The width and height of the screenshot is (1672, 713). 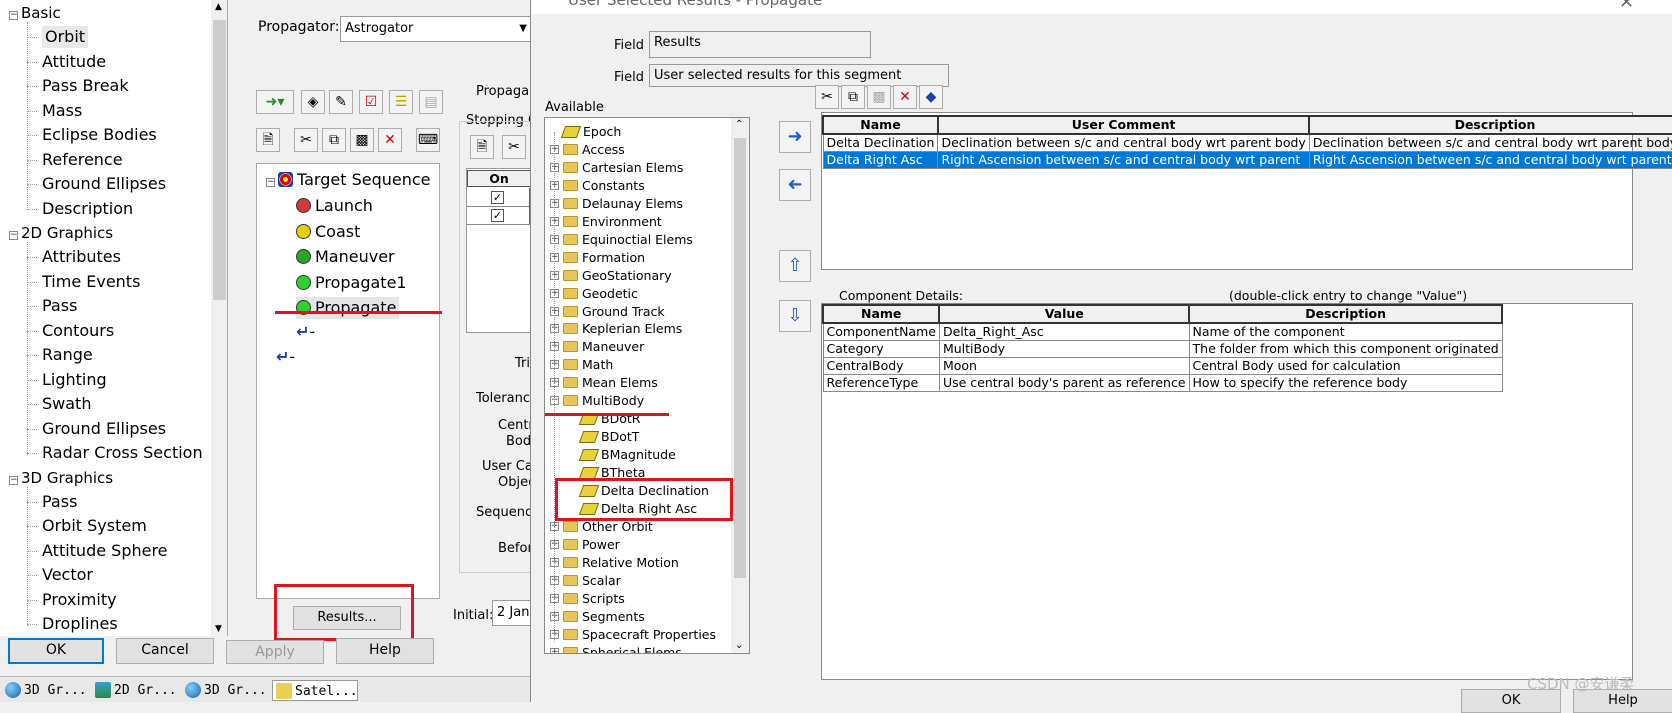 I want to click on available-item-access: Access, so click(x=594, y=149).